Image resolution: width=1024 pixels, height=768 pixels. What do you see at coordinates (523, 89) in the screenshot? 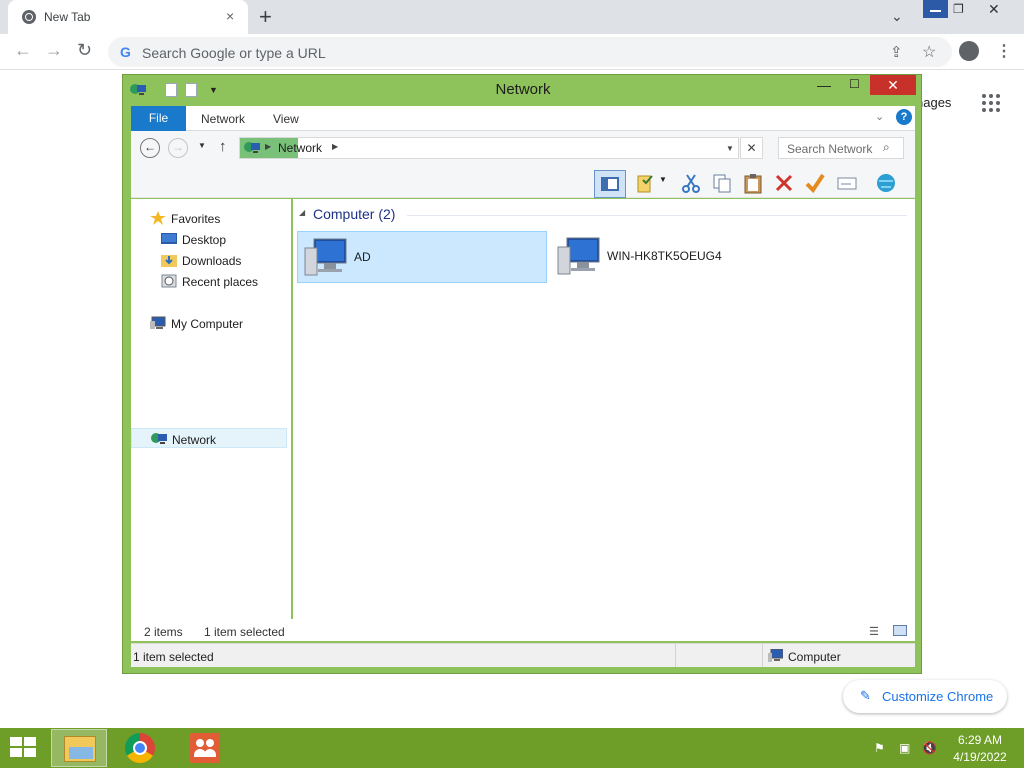
I see `window-title: Network` at bounding box center [523, 89].